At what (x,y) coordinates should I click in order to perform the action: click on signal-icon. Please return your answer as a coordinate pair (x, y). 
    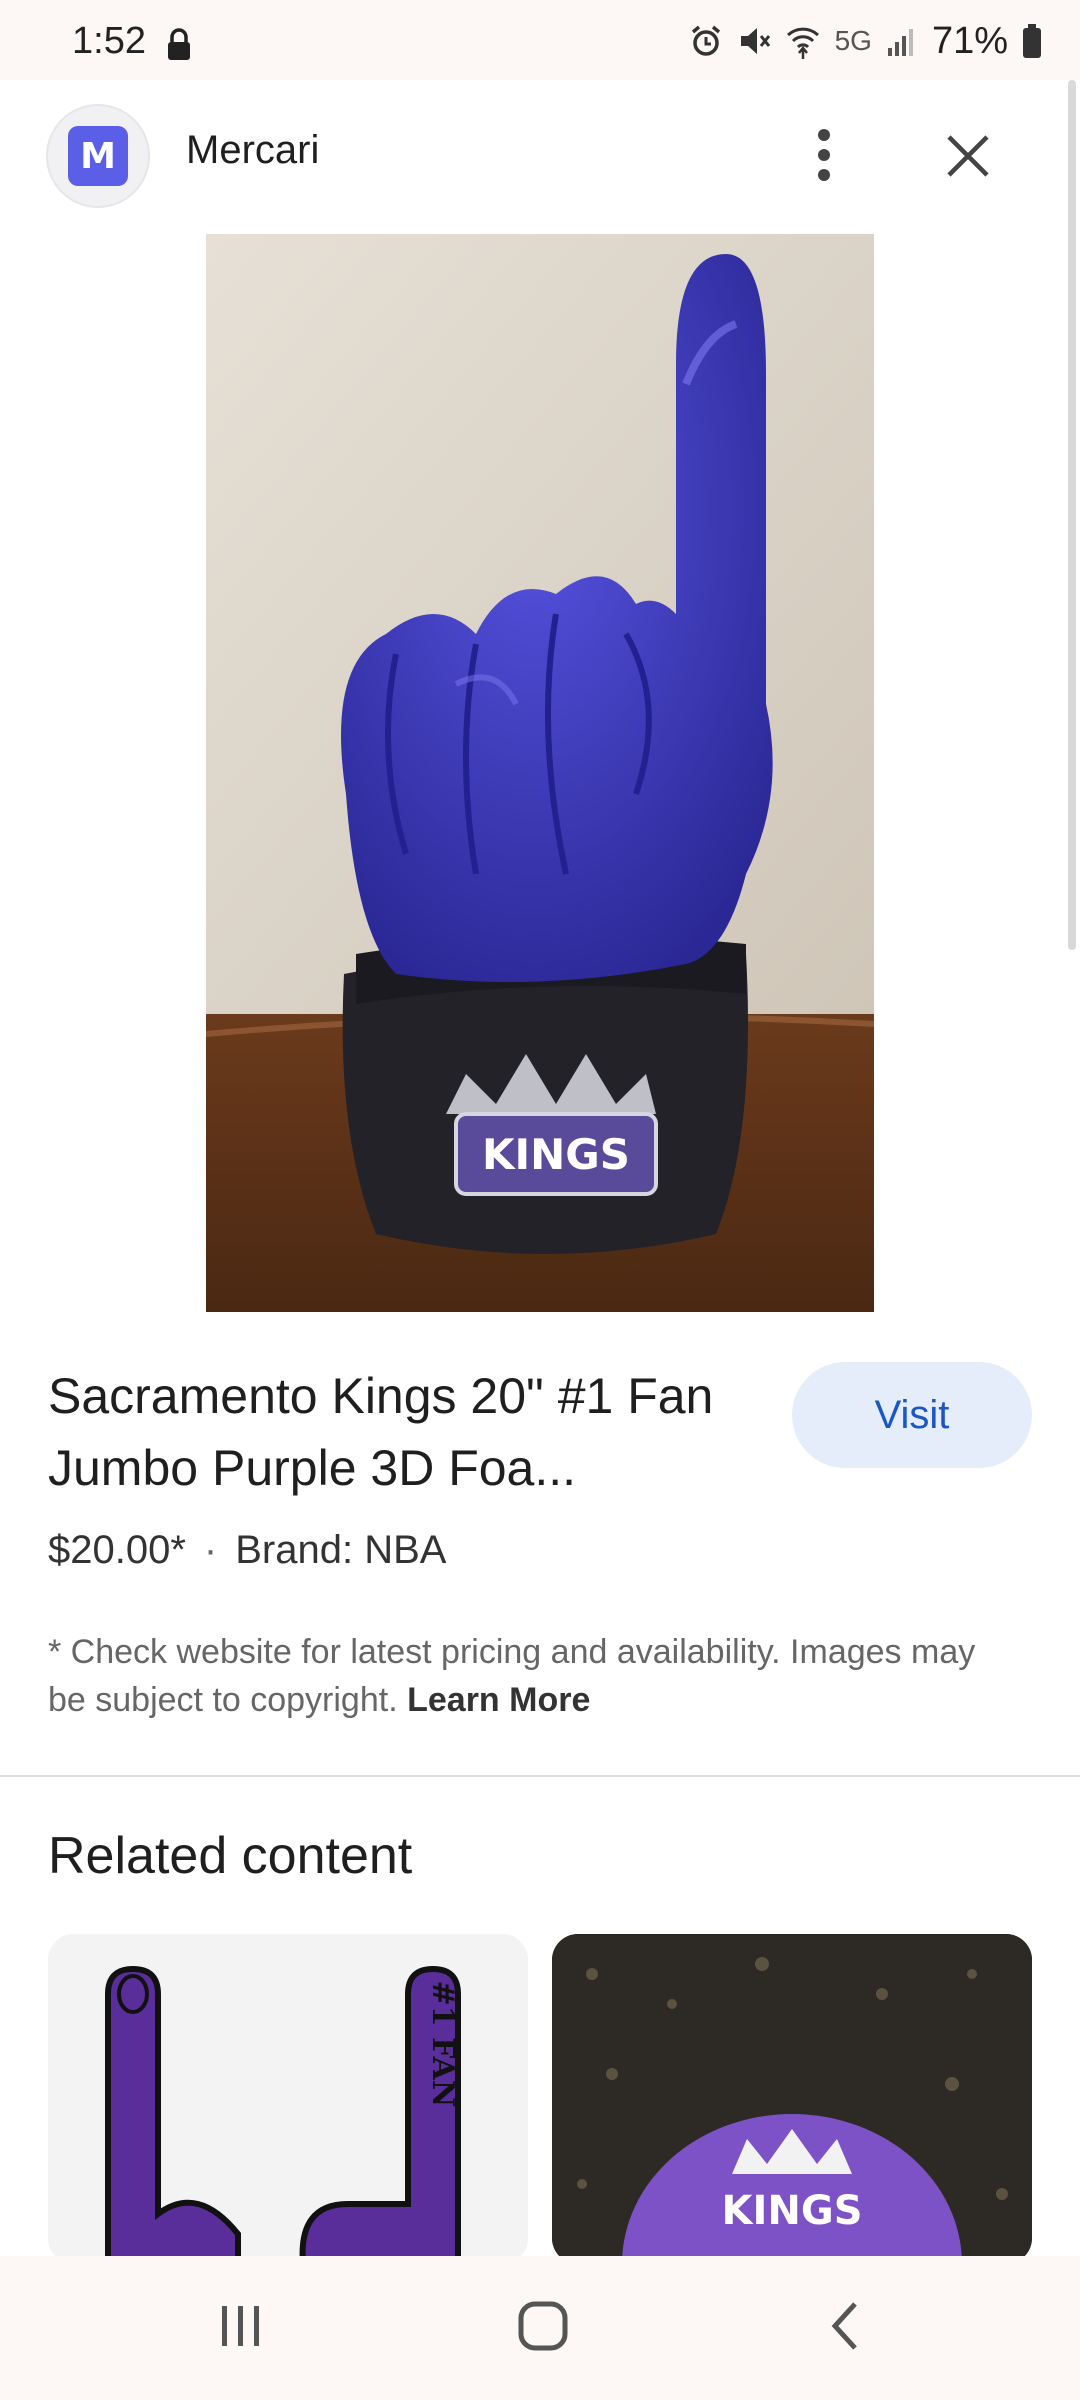
    Looking at the image, I should click on (900, 42).